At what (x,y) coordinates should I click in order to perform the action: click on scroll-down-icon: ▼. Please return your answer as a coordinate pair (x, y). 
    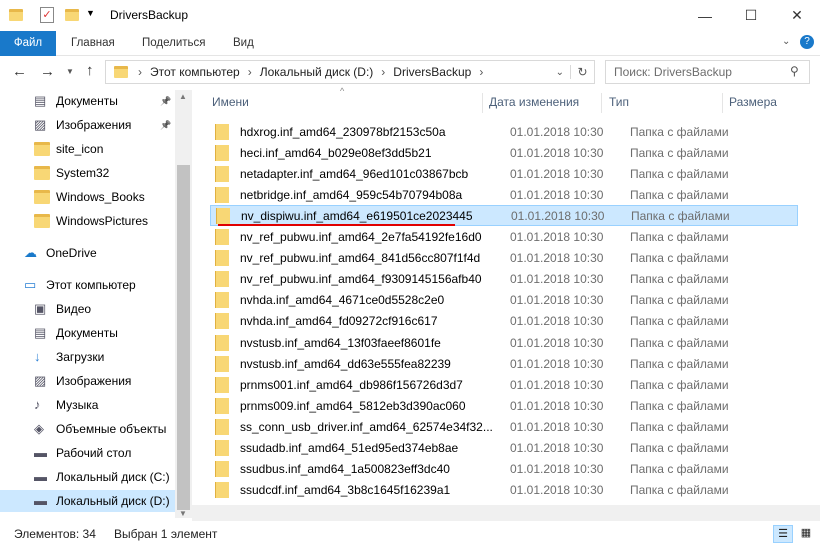
    Looking at the image, I should click on (183, 513).